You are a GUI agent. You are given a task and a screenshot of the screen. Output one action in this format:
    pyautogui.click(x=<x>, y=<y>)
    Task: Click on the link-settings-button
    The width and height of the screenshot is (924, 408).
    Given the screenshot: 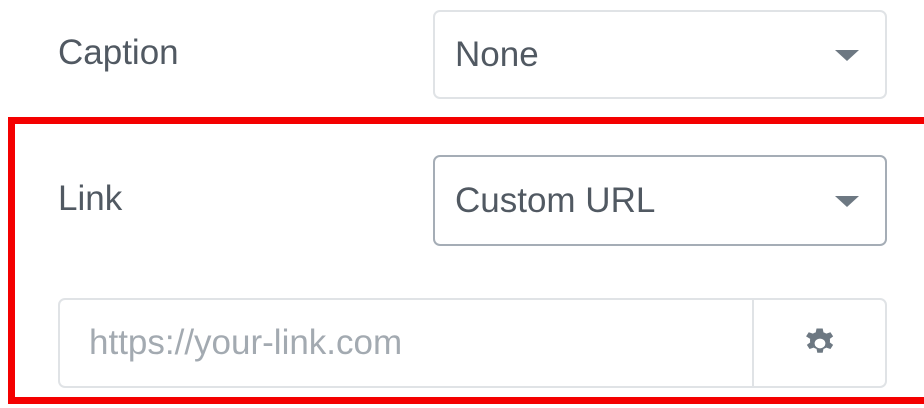 What is the action you would take?
    pyautogui.click(x=819, y=343)
    